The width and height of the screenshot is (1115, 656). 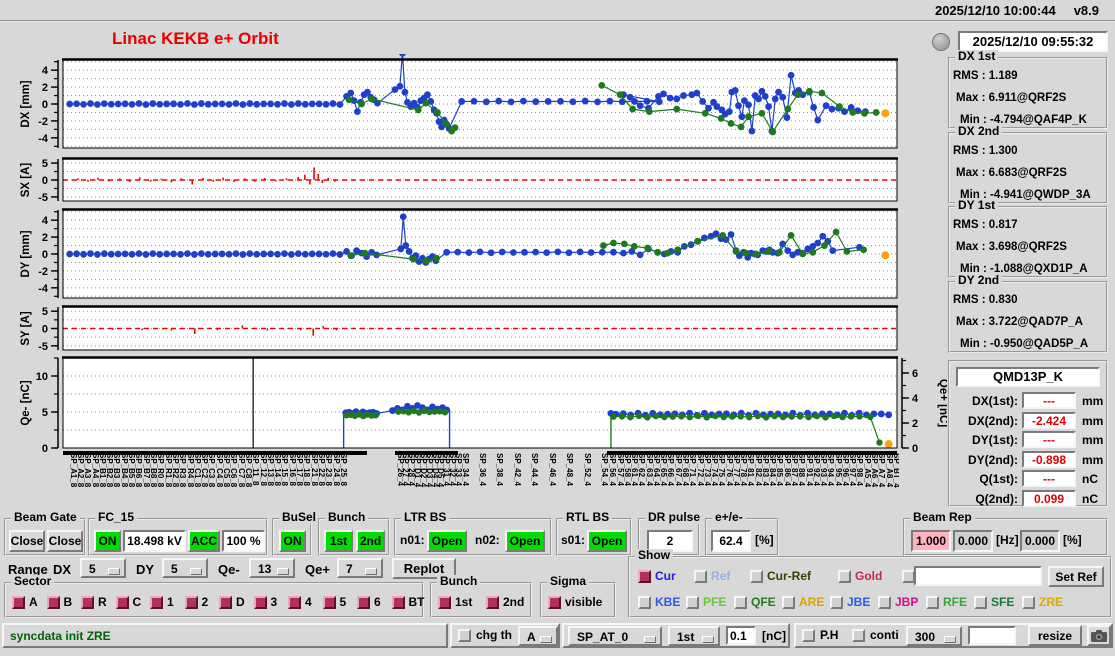 I want to click on show-cur-ref-checkbox, so click(x=756, y=576).